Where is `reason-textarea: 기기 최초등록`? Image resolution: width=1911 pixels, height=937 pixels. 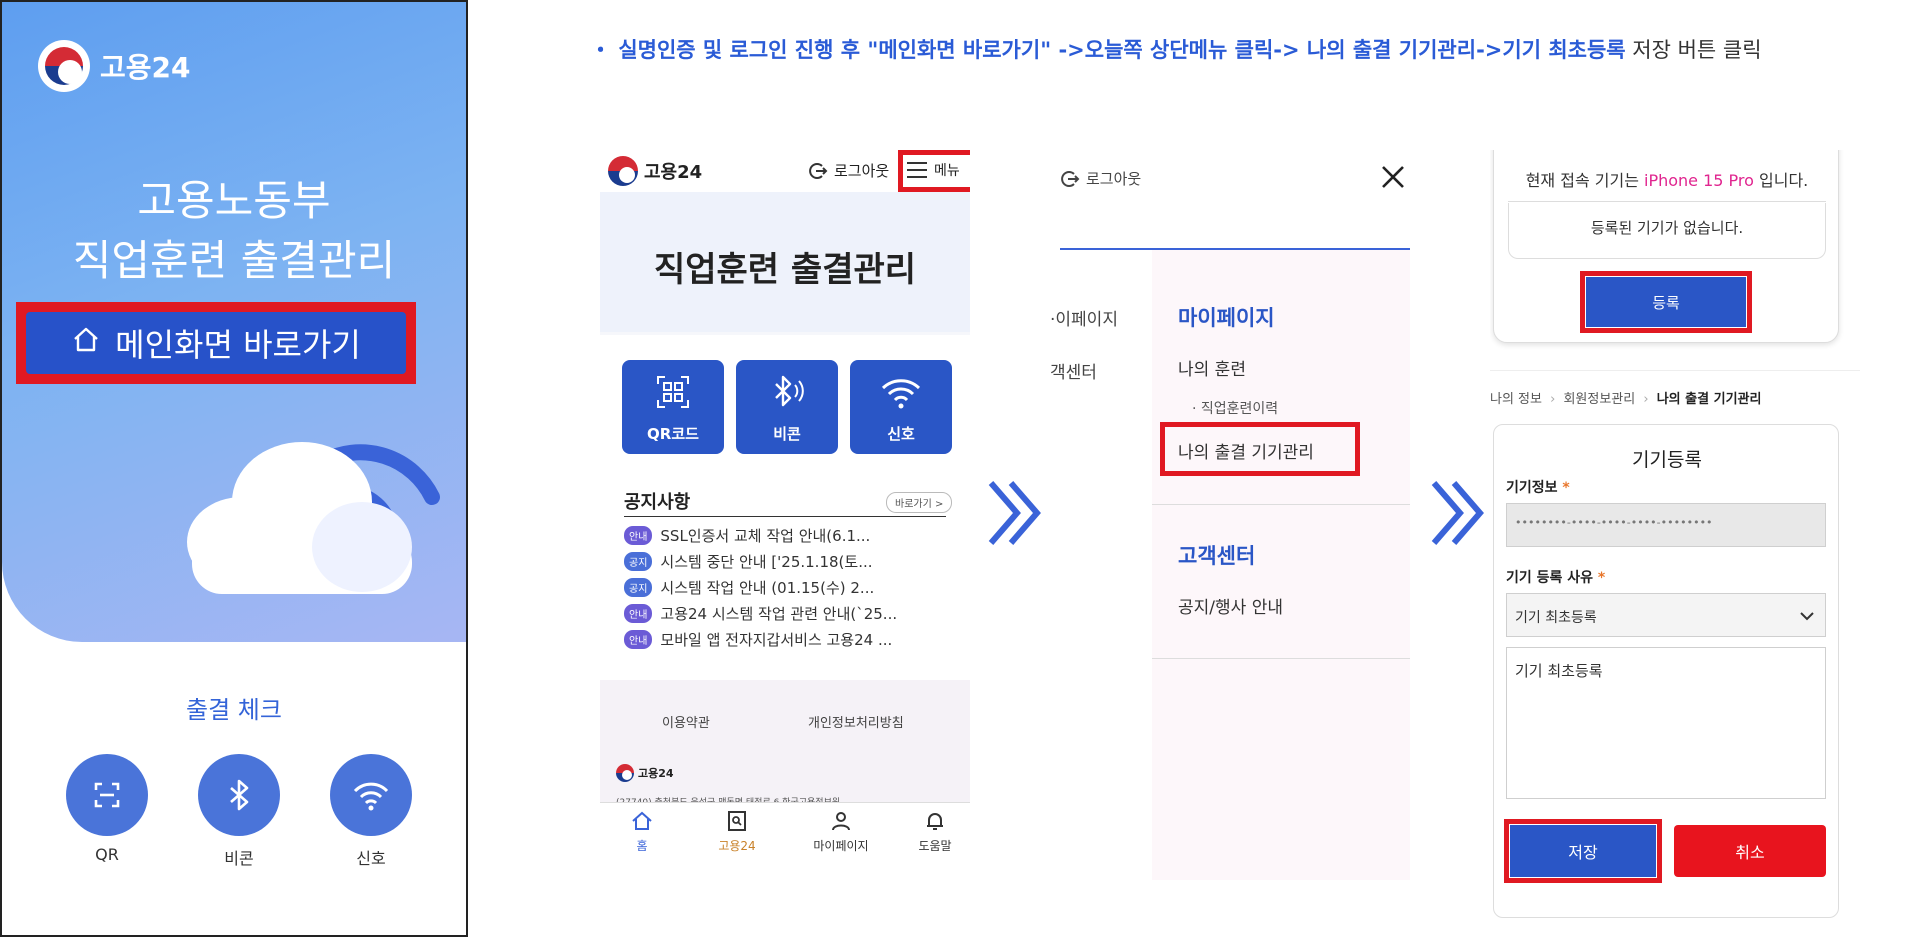 reason-textarea: 기기 최초등록 is located at coordinates (1666, 723).